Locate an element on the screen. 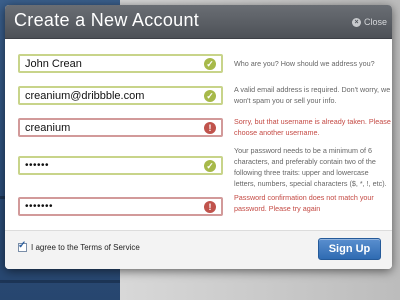 This screenshot has height=300, width=400. signup-button: Sign Up is located at coordinates (349, 249).